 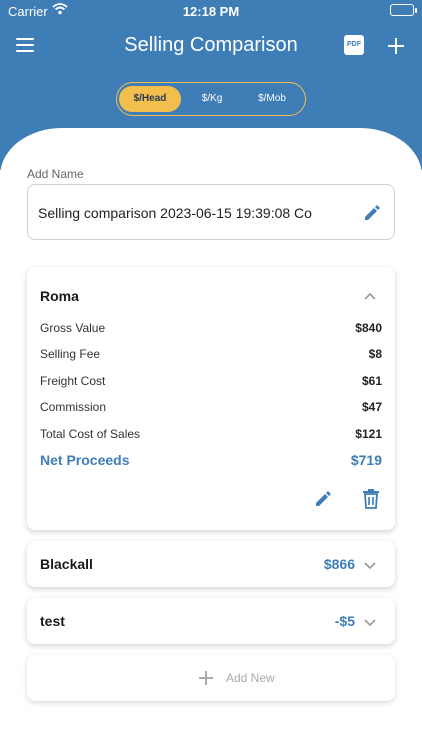 What do you see at coordinates (370, 296) in the screenshot?
I see `chevron-up-icon` at bounding box center [370, 296].